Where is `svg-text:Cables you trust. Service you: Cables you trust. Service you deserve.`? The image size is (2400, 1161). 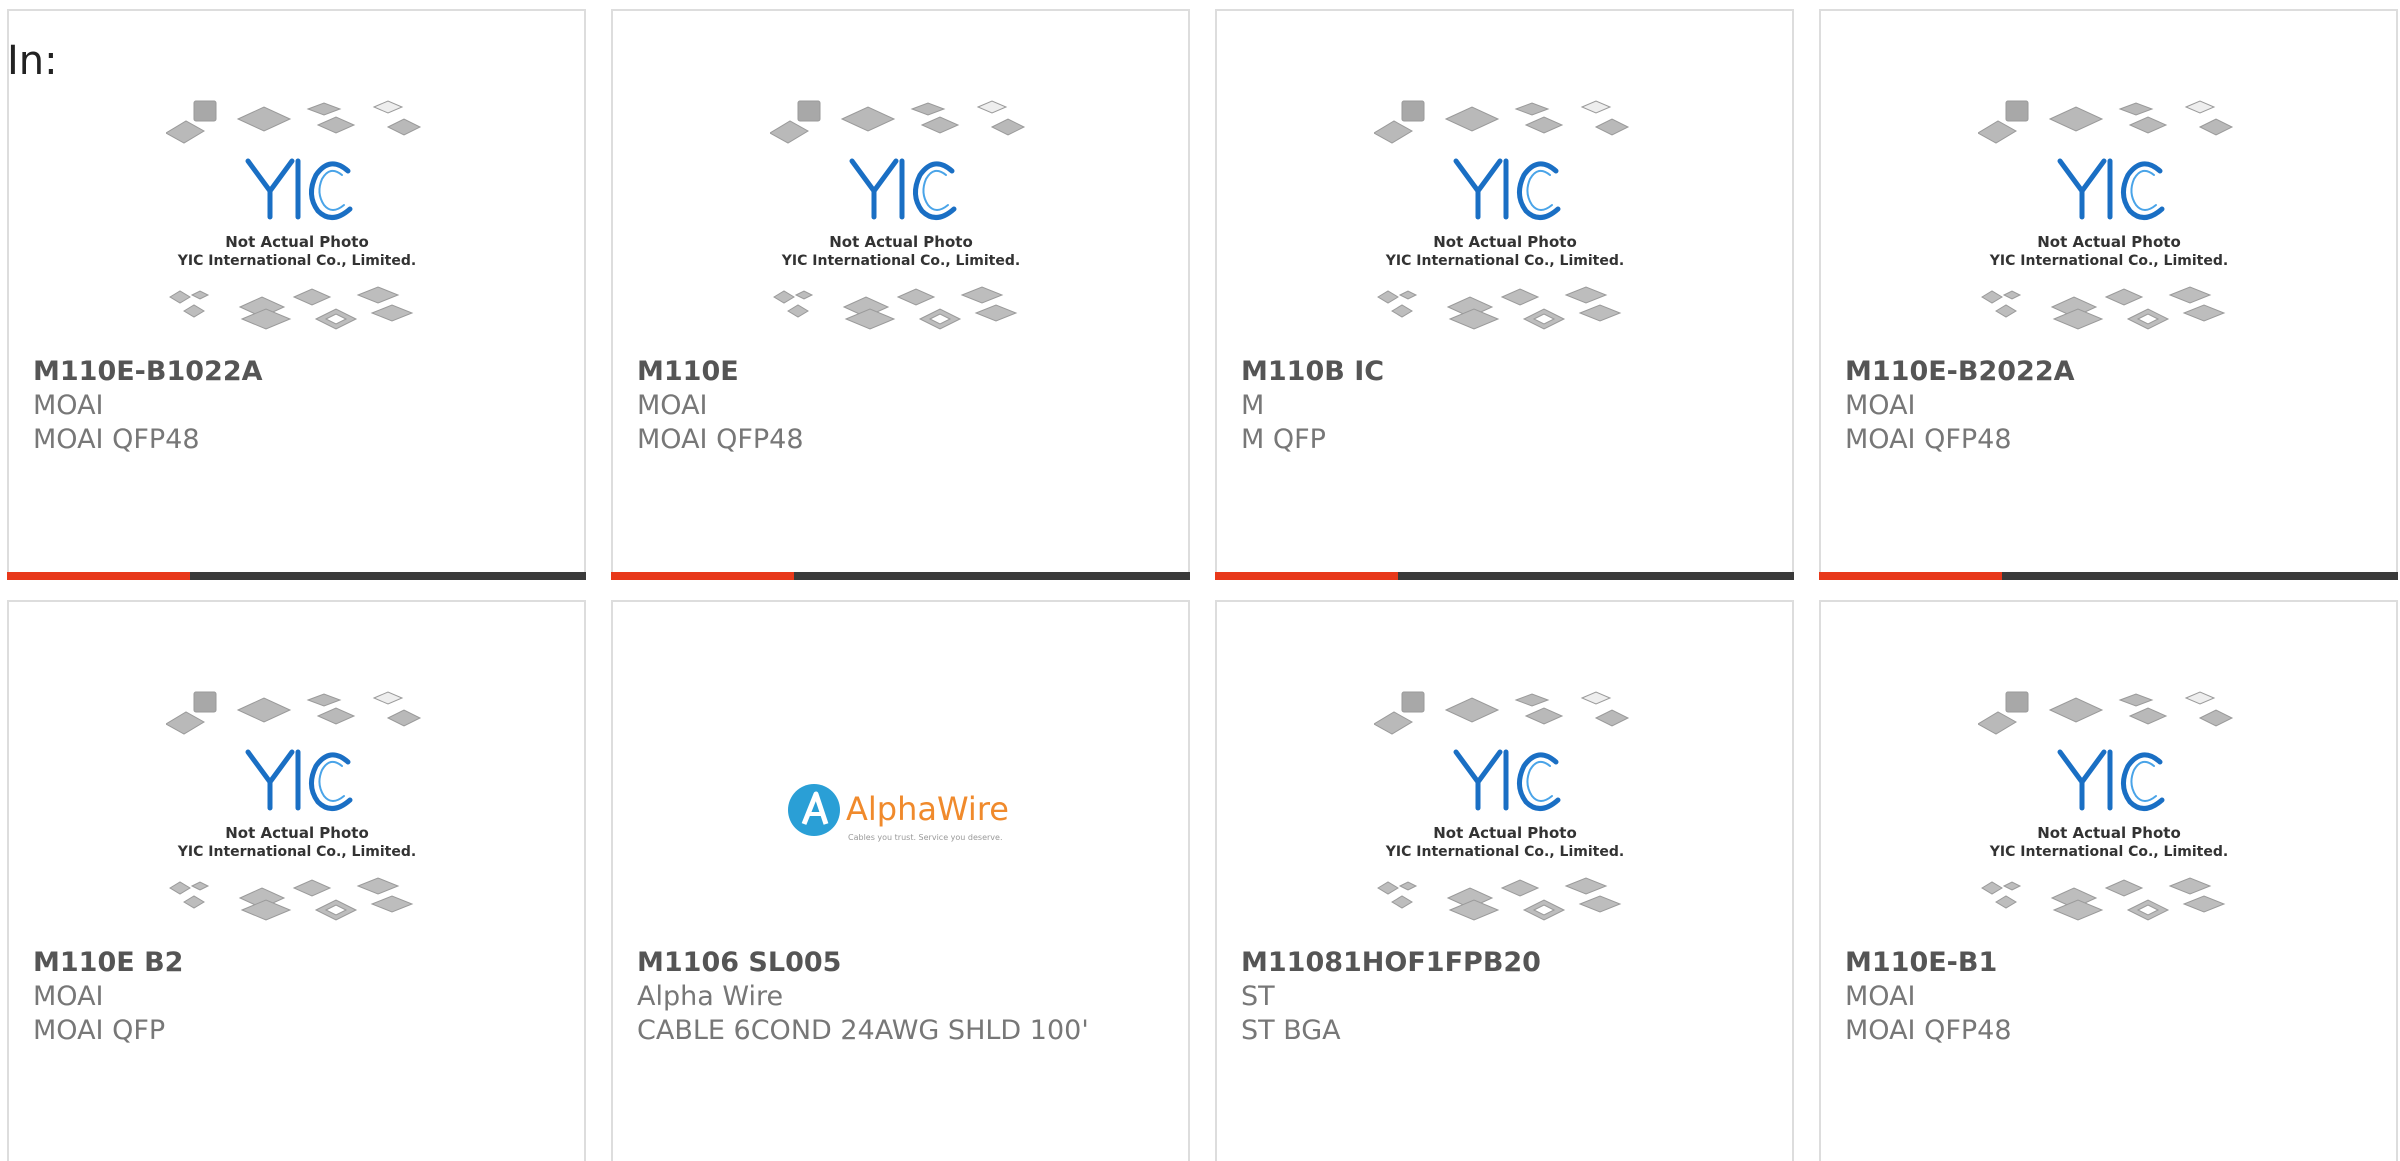
svg-text:Cables you trust. Service you: Cables you trust. Service you deserve. is located at coordinates (925, 837).